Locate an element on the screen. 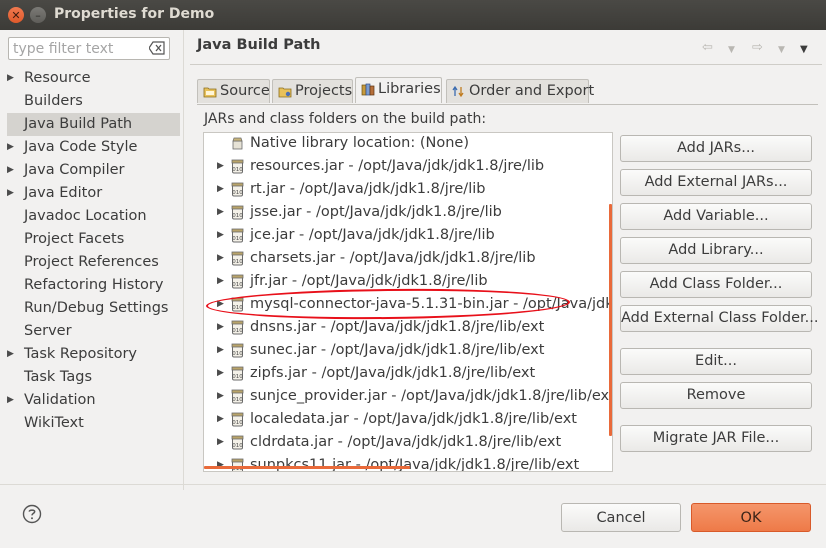 The height and width of the screenshot is (548, 826). nav-item-java-build-path: Java Build Path is located at coordinates (93, 124).